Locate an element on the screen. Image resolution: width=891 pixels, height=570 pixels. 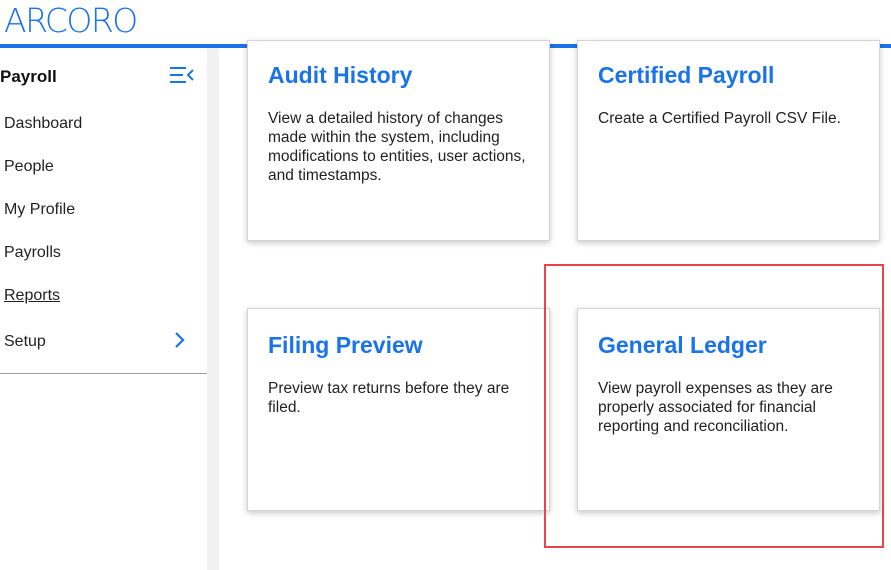
sidebar-item-payrolls: Payrolls is located at coordinates (32, 253).